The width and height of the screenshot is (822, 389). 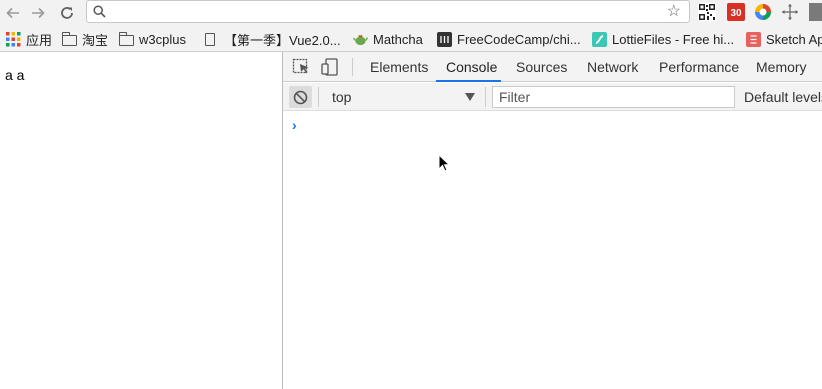 I want to click on bookmark-mathcha: Mathcha, so click(x=388, y=39).